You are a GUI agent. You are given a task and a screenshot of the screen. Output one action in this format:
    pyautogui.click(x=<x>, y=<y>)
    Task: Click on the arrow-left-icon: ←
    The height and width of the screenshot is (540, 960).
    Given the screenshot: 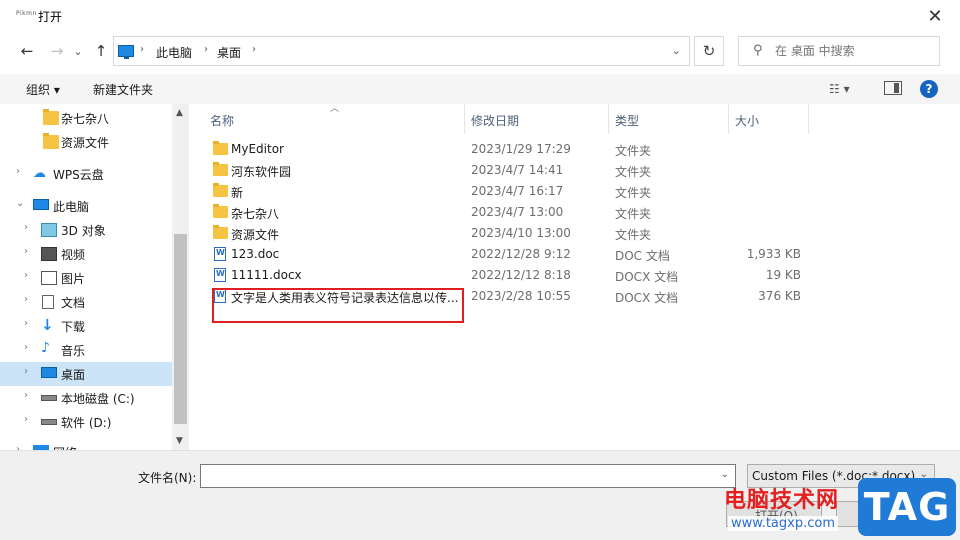 What is the action you would take?
    pyautogui.click(x=27, y=51)
    